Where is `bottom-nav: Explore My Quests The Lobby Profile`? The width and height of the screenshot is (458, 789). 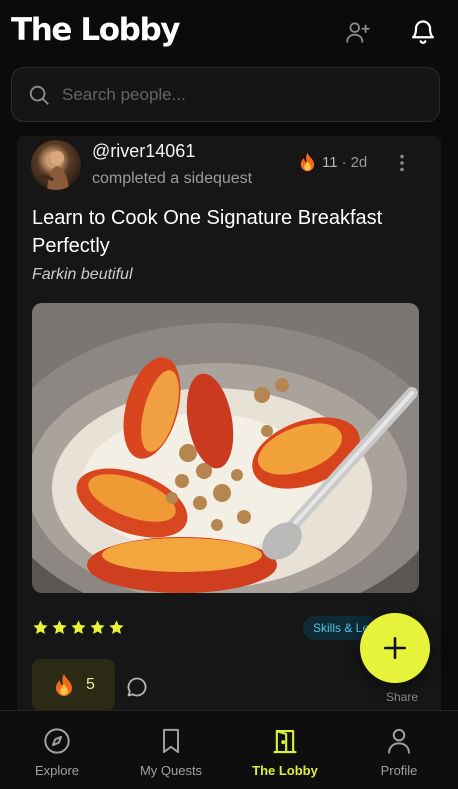
bottom-nav: Explore My Quests The Lobby Profile is located at coordinates (229, 749).